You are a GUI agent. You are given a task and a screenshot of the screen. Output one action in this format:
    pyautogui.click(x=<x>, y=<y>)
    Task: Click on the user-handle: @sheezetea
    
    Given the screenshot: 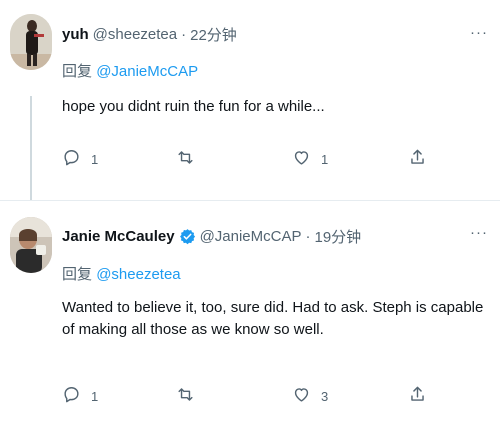 What is the action you would take?
    pyautogui.click(x=135, y=34)
    